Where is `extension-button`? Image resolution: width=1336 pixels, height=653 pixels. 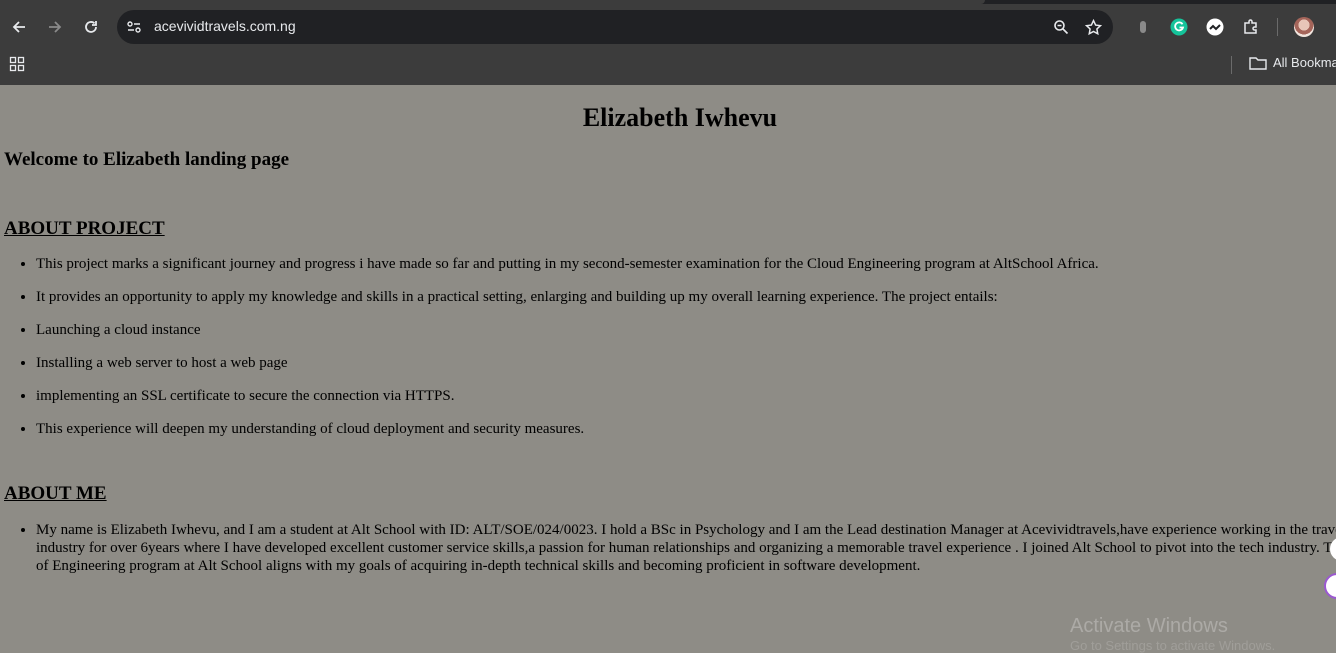 extension-button is located at coordinates (1215, 27).